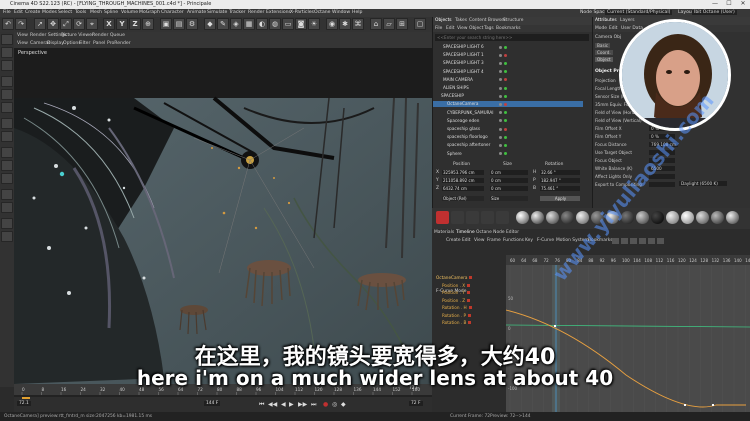 The width and height of the screenshot is (750, 421). What do you see at coordinates (604, 52) in the screenshot?
I see `subtab-coord: Coord.` at bounding box center [604, 52].